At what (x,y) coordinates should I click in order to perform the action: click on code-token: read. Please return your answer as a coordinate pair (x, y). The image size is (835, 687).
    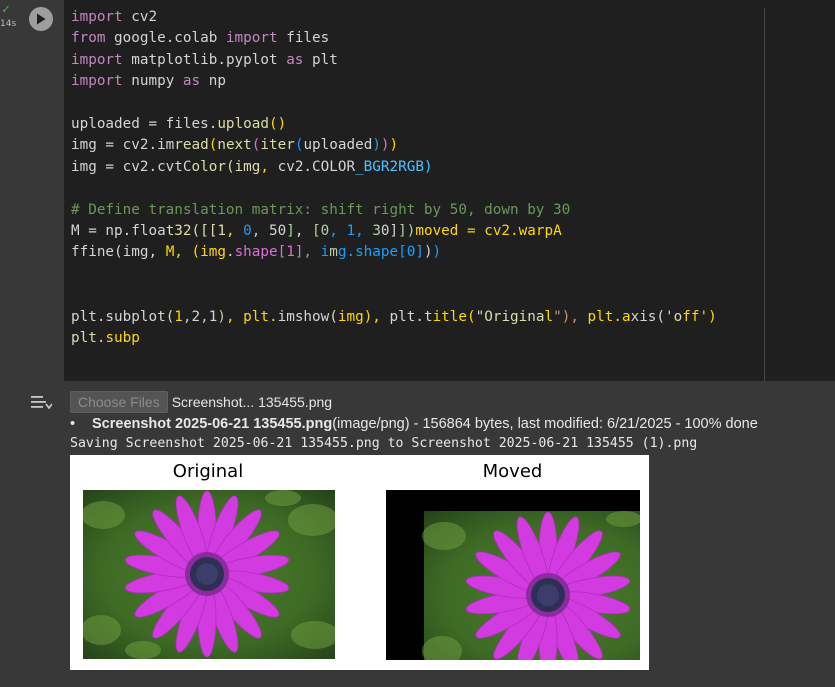
    Looking at the image, I should click on (191, 145).